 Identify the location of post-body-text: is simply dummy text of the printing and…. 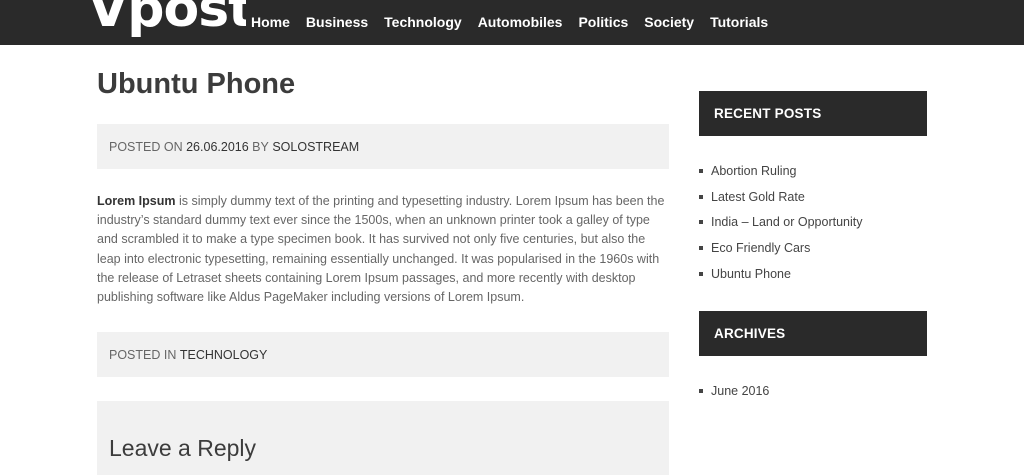
(381, 249).